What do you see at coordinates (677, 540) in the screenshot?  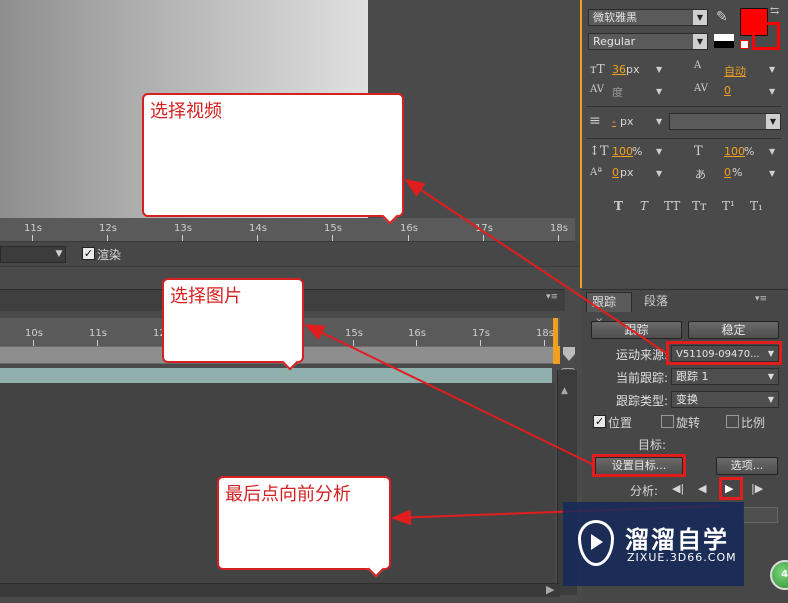 I see `watermark-title: 溜溜自学` at bounding box center [677, 540].